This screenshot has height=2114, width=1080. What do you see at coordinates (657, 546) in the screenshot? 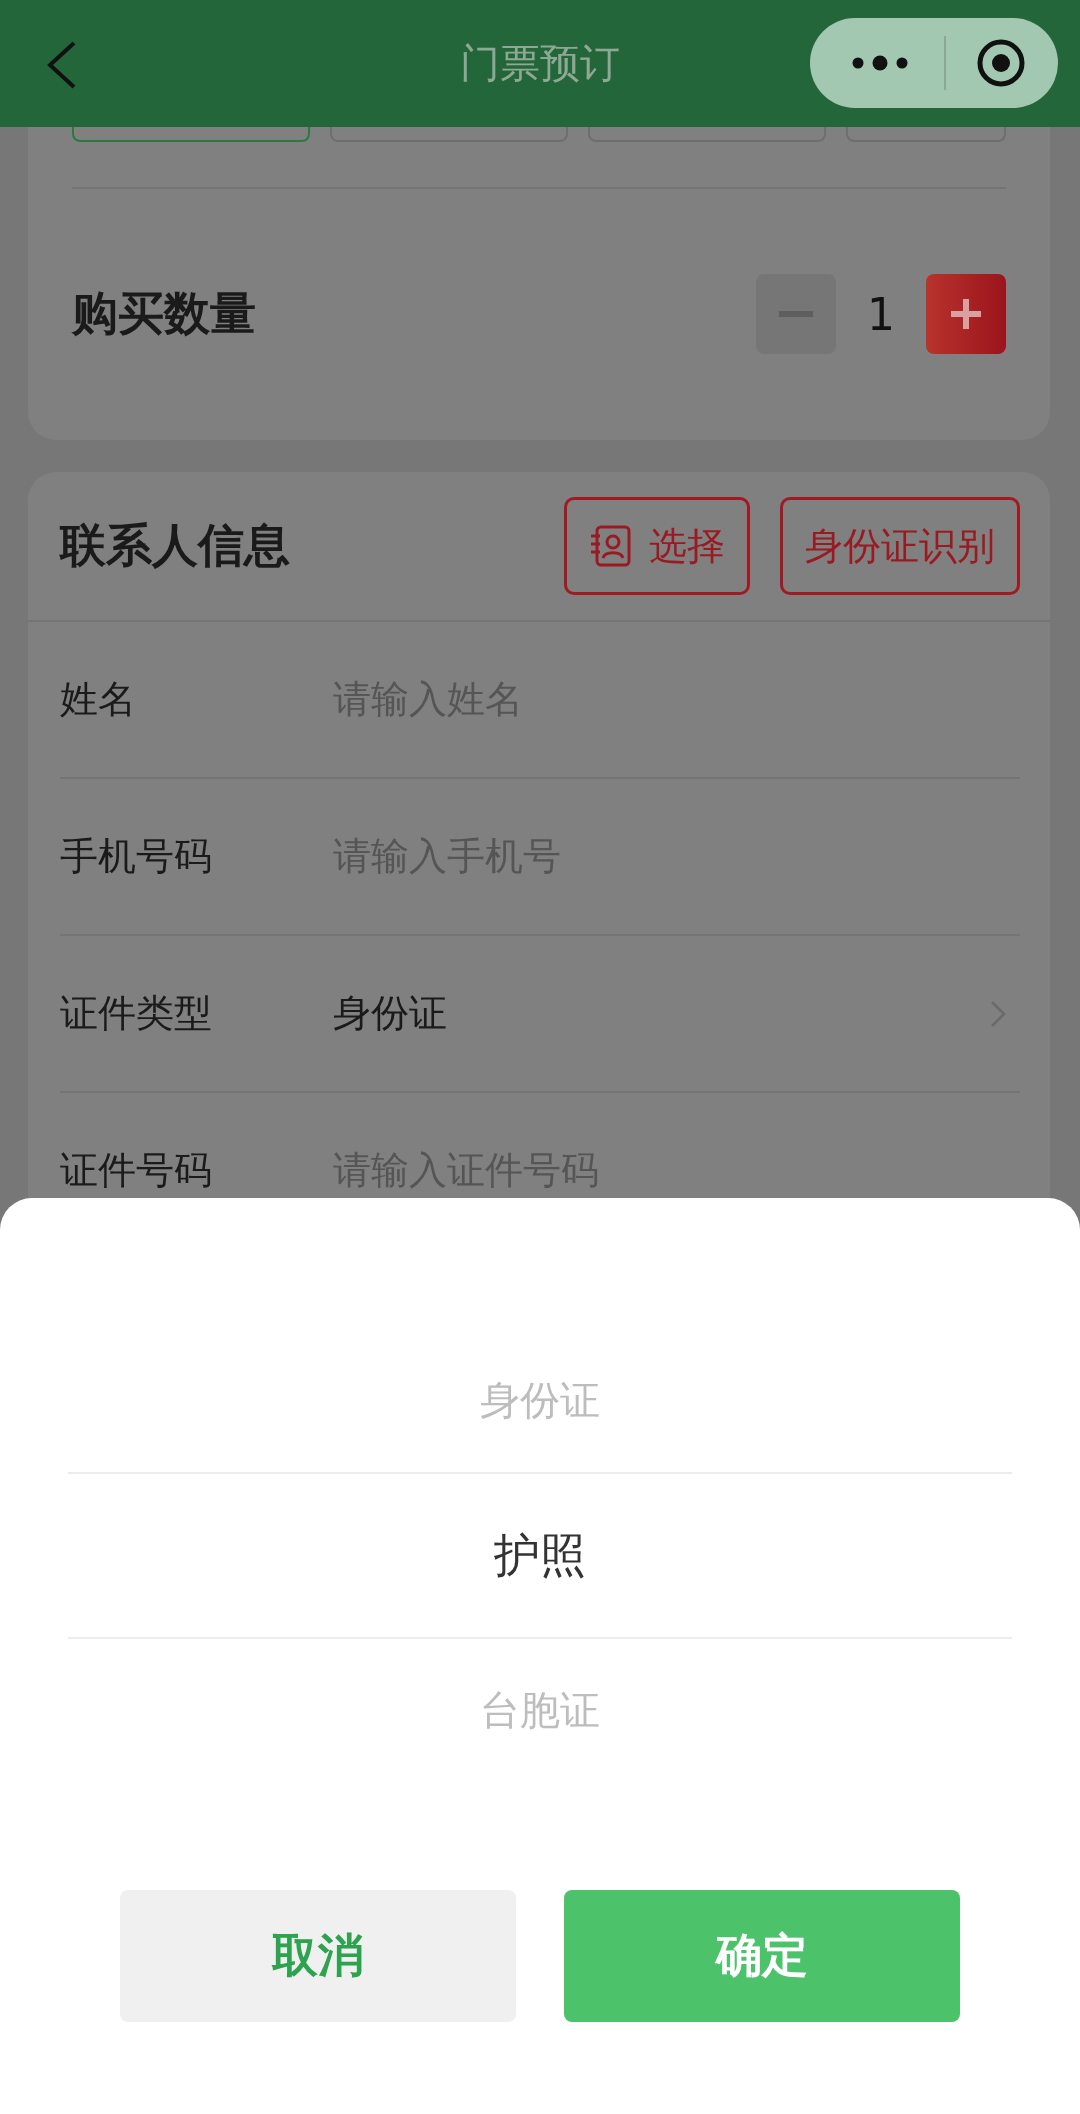
I see `select-contact-button: 选择` at bounding box center [657, 546].